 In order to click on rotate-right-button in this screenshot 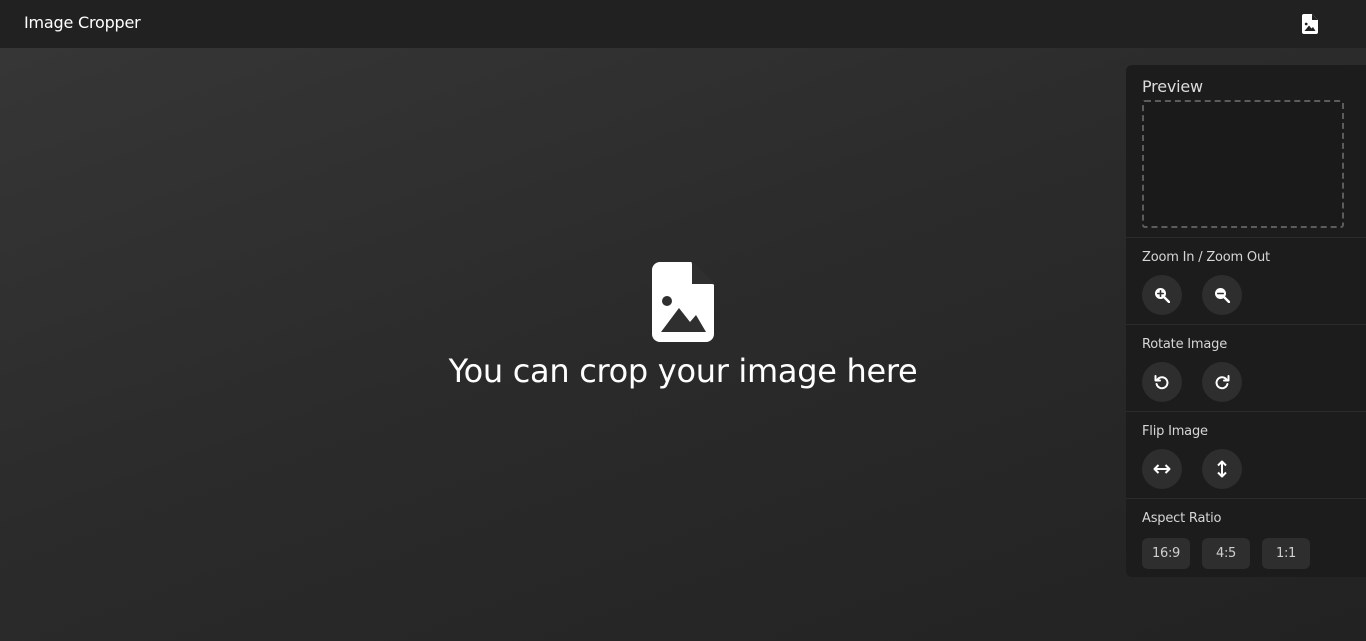, I will do `click(1222, 382)`.